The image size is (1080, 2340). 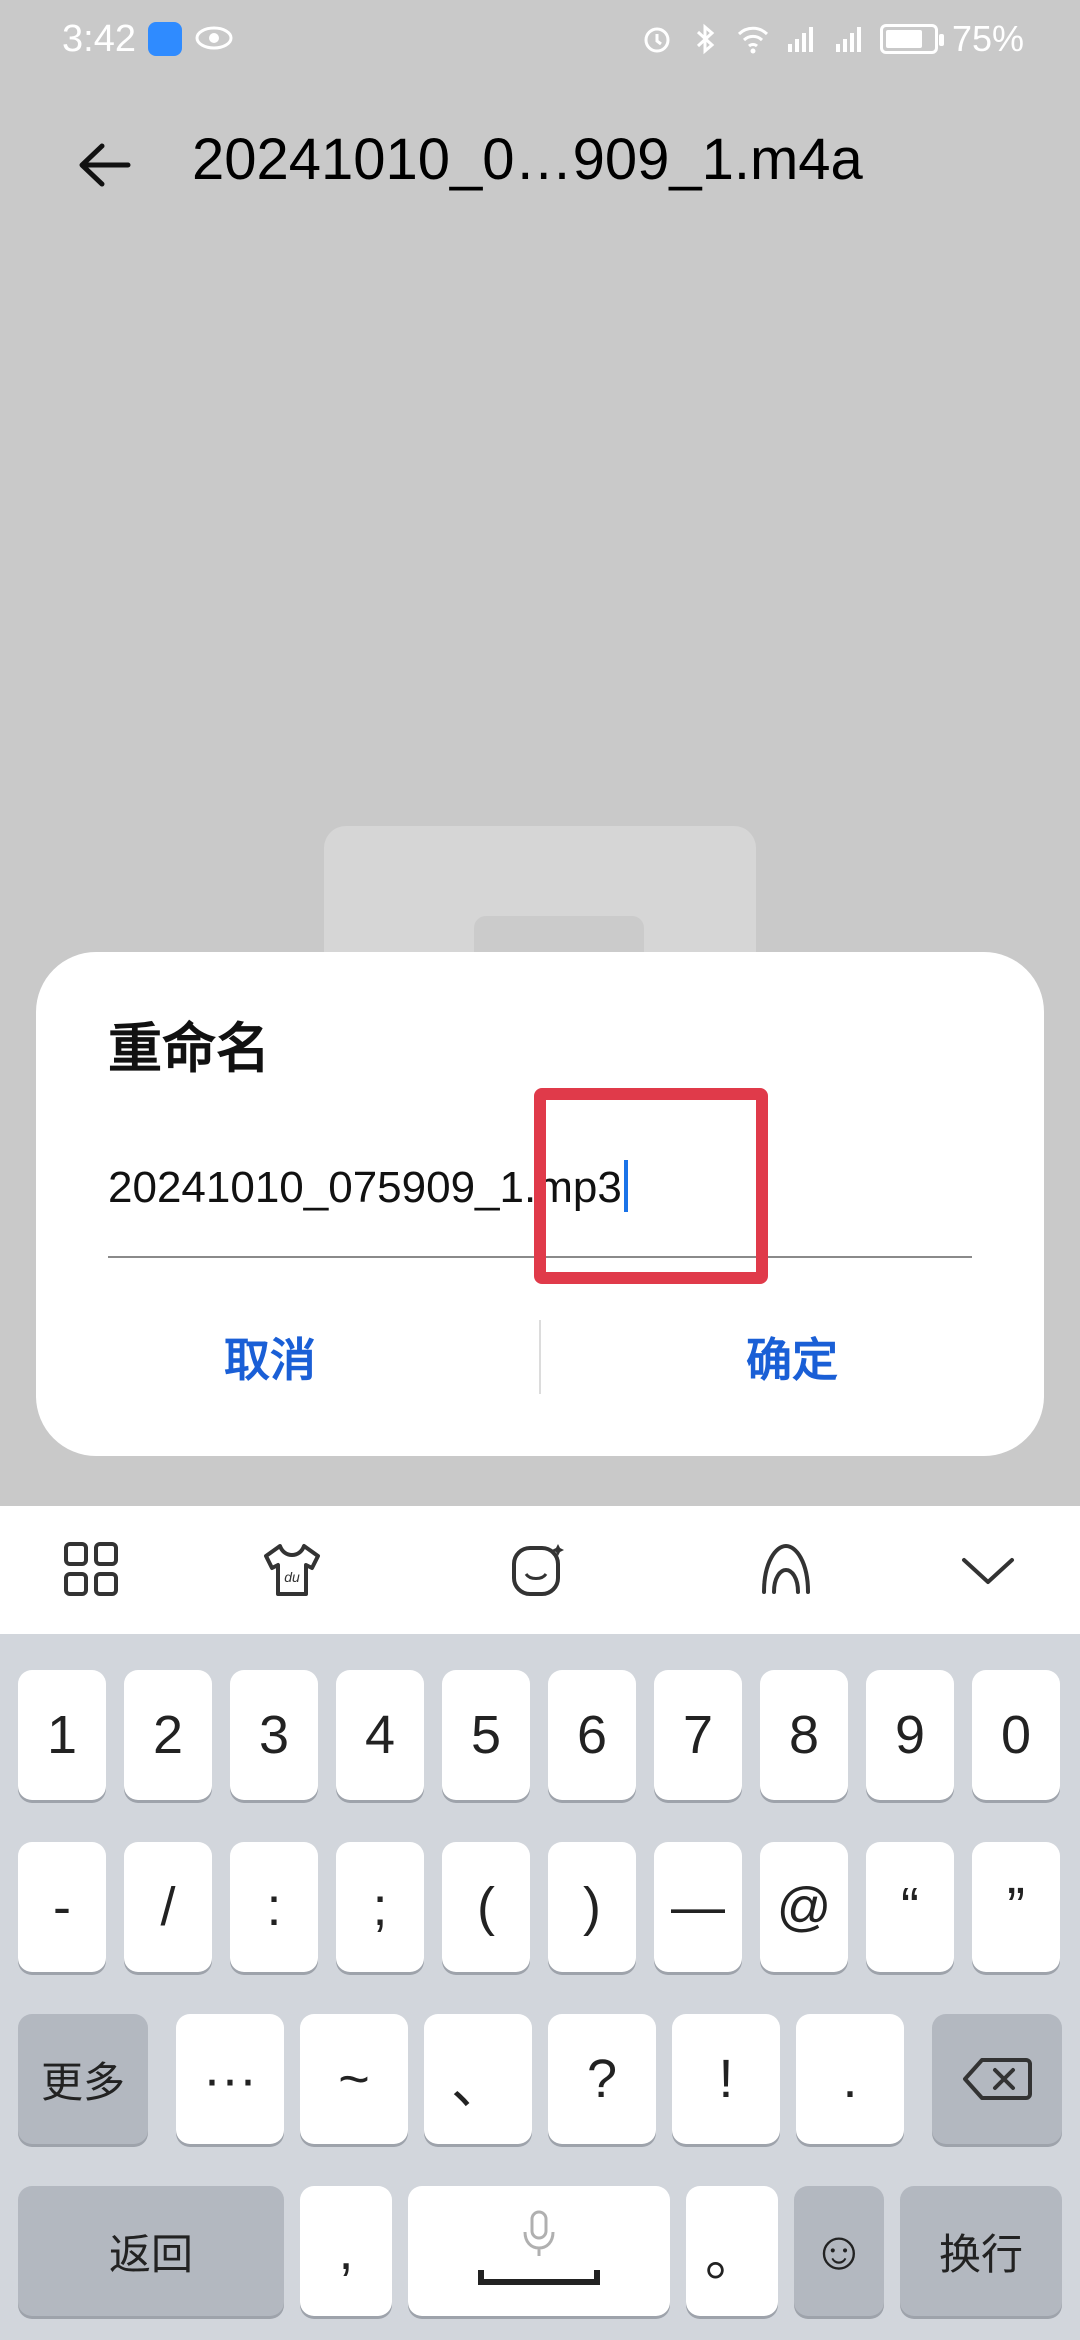 I want to click on wifi-icon, so click(x=752, y=40).